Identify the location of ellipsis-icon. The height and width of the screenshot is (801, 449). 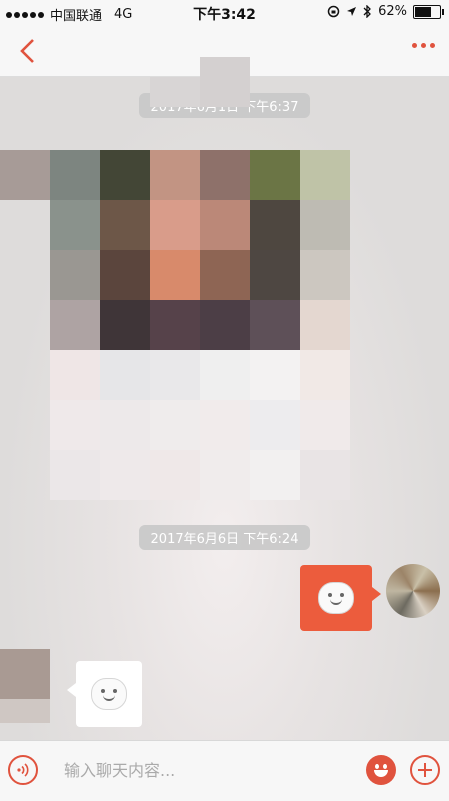
(414, 45).